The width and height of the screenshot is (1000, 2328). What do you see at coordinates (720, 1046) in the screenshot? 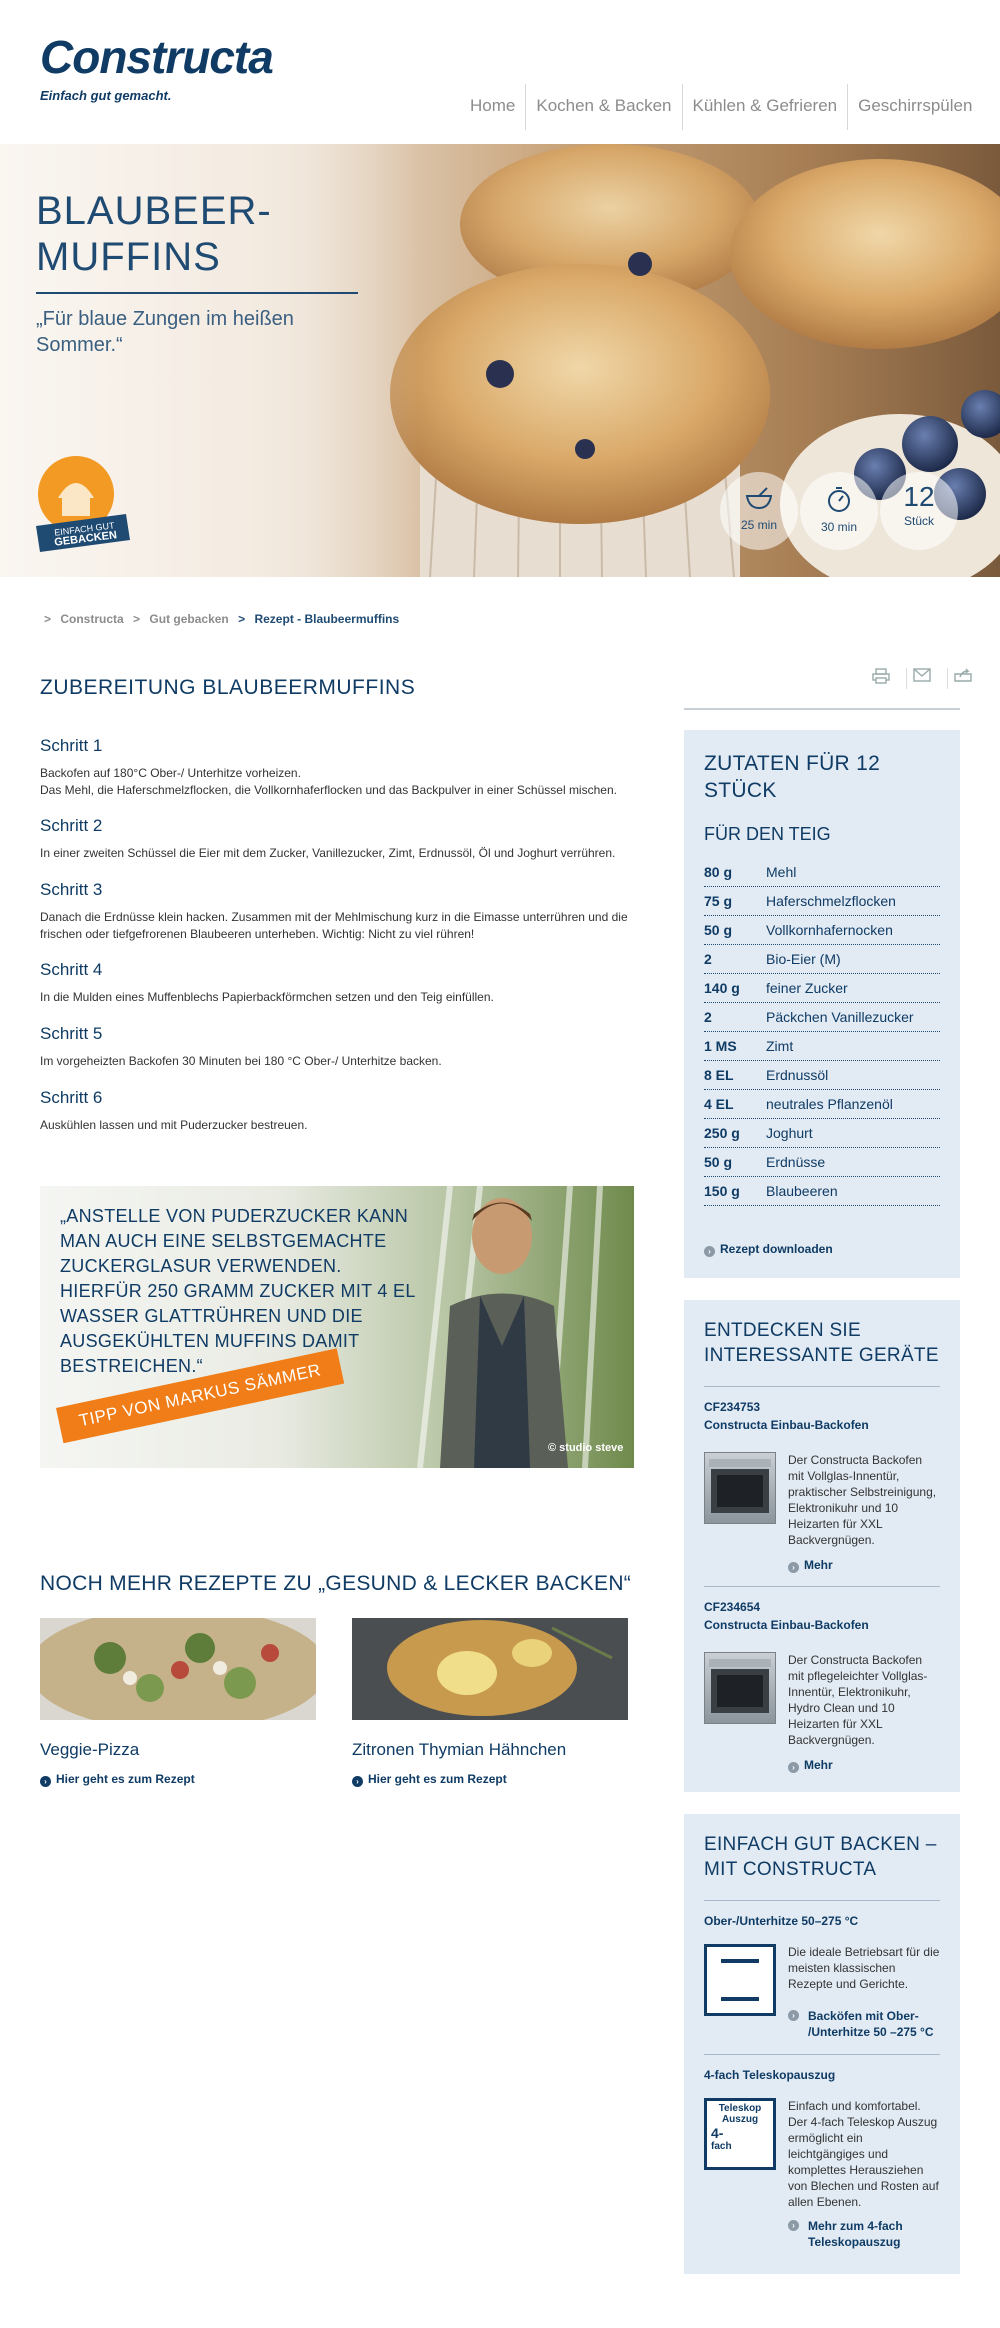
I see `ingredient-amount: 1 MS` at bounding box center [720, 1046].